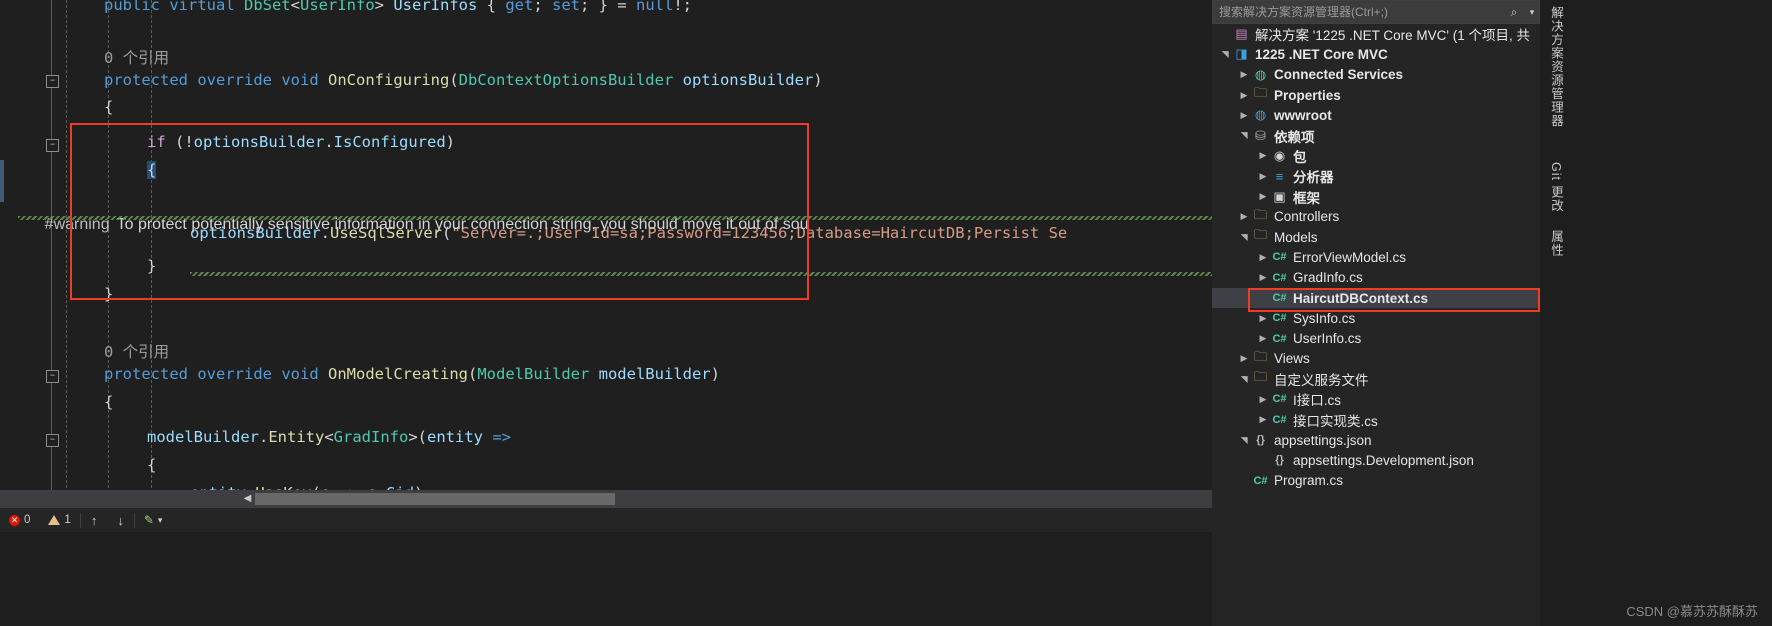  I want to click on rail-tab-git-changes: Git 更改, so click(1556, 187).